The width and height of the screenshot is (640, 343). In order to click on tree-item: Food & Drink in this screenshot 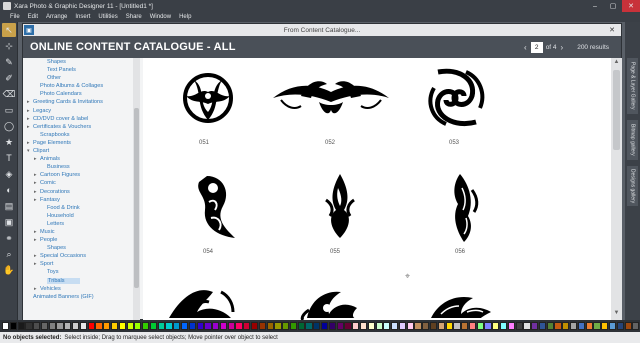, I will do `click(78, 208)`.